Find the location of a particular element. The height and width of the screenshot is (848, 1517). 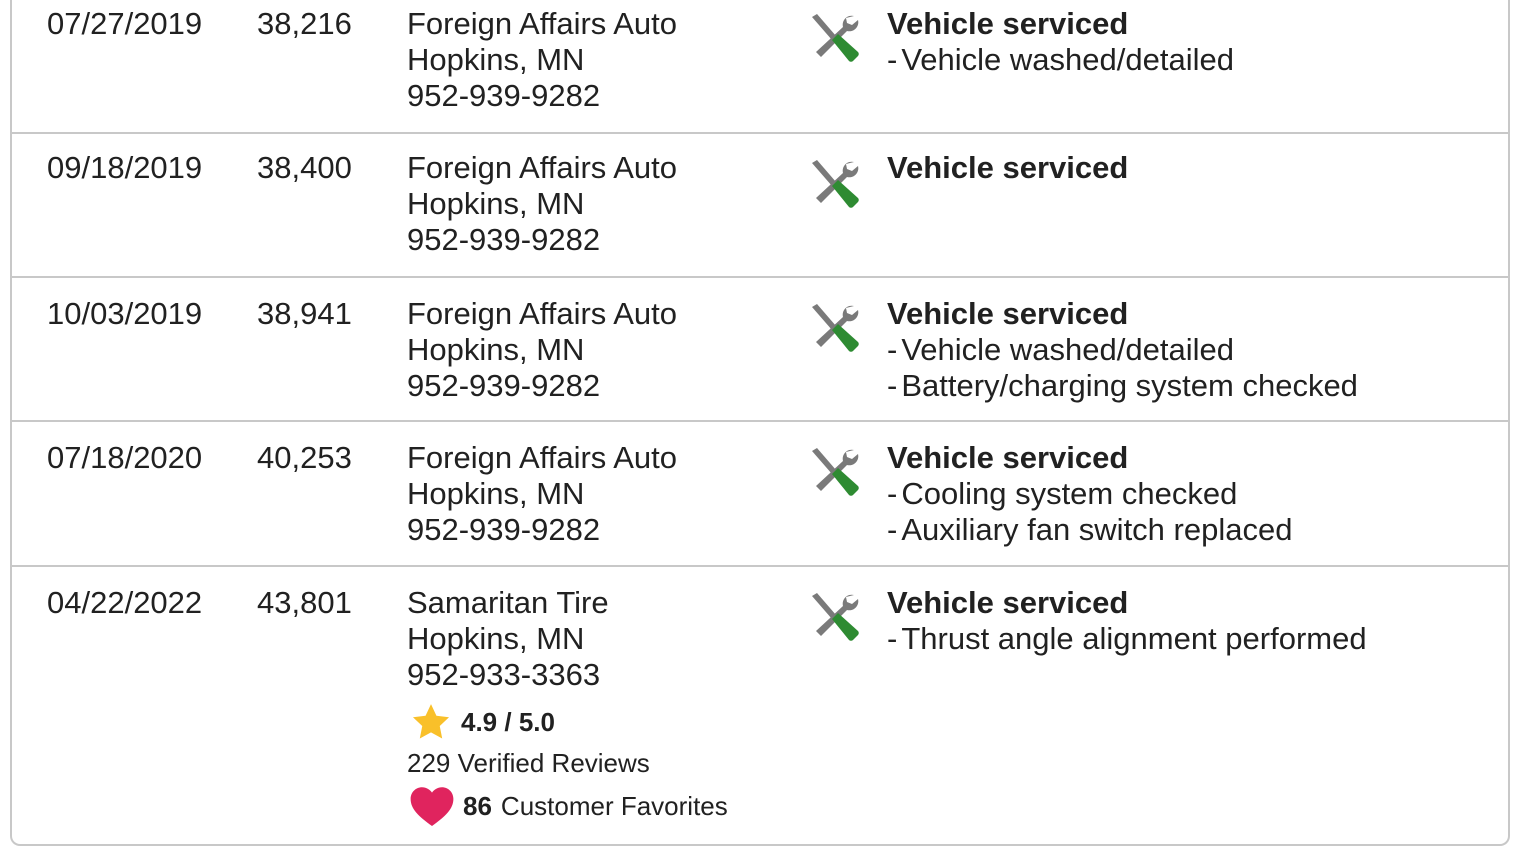

mileage: 38,941 is located at coordinates (304, 313).